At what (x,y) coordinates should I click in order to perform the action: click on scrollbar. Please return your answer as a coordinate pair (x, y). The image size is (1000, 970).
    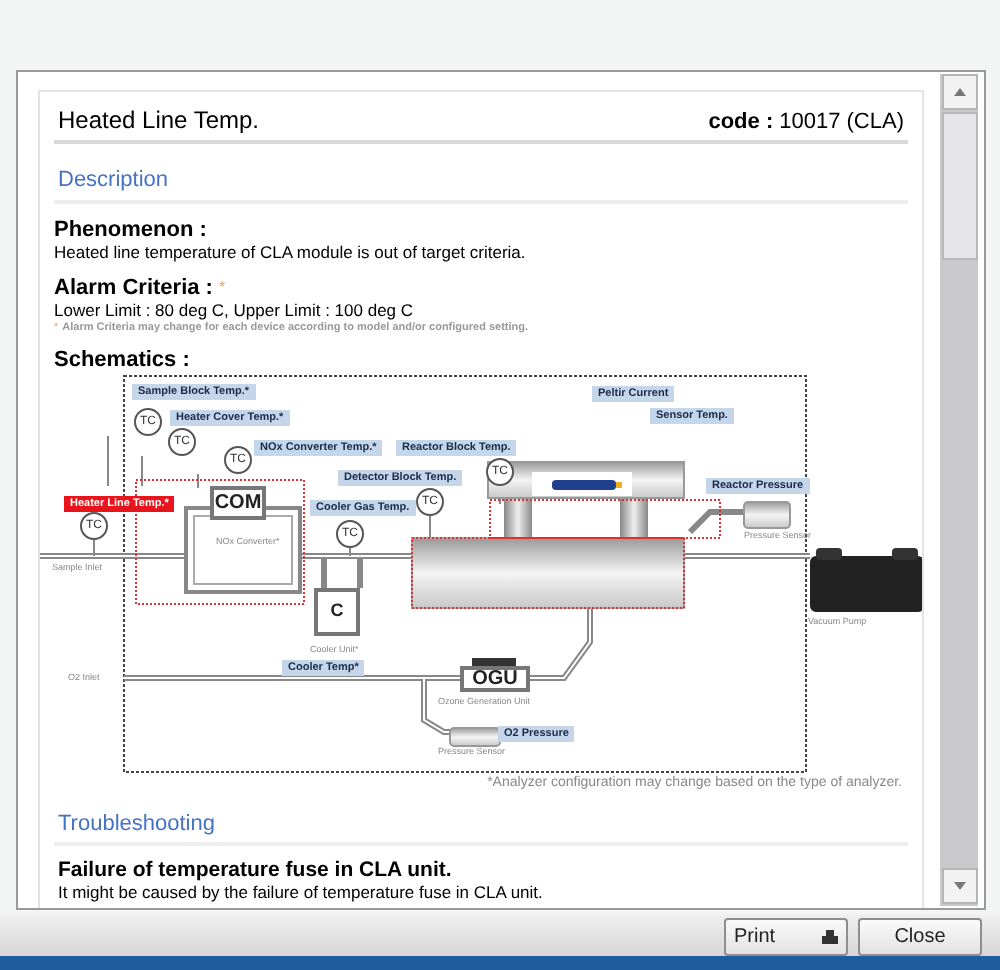
    Looking at the image, I should click on (959, 490).